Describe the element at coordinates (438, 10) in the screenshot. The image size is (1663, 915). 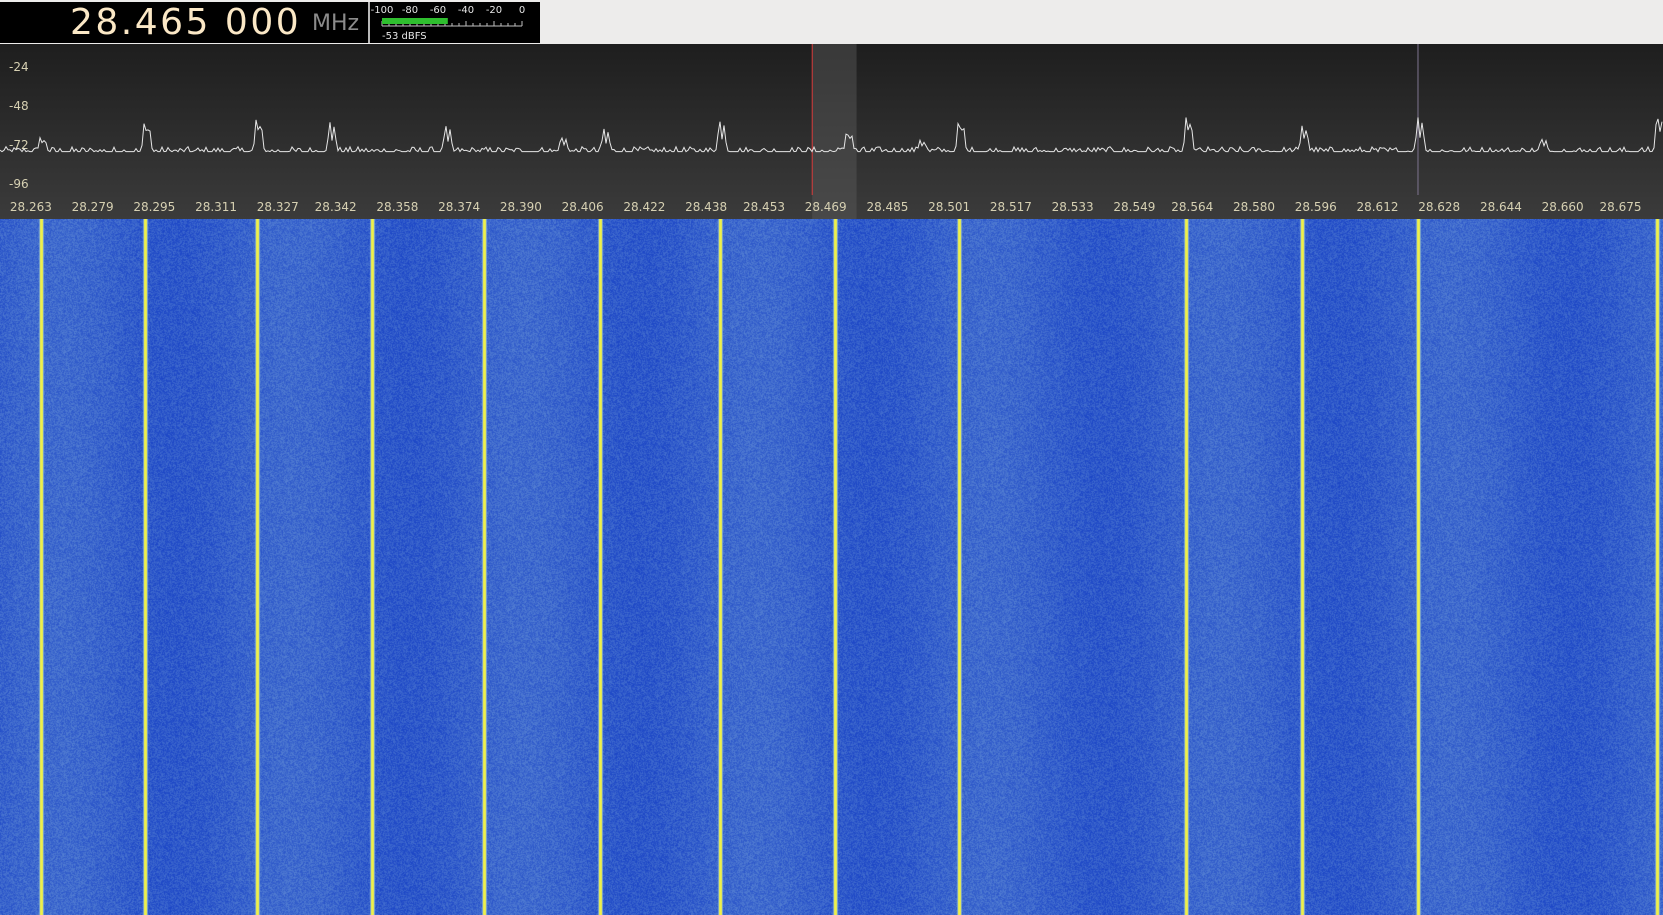
I see `meter-scale-label: -60` at that location.